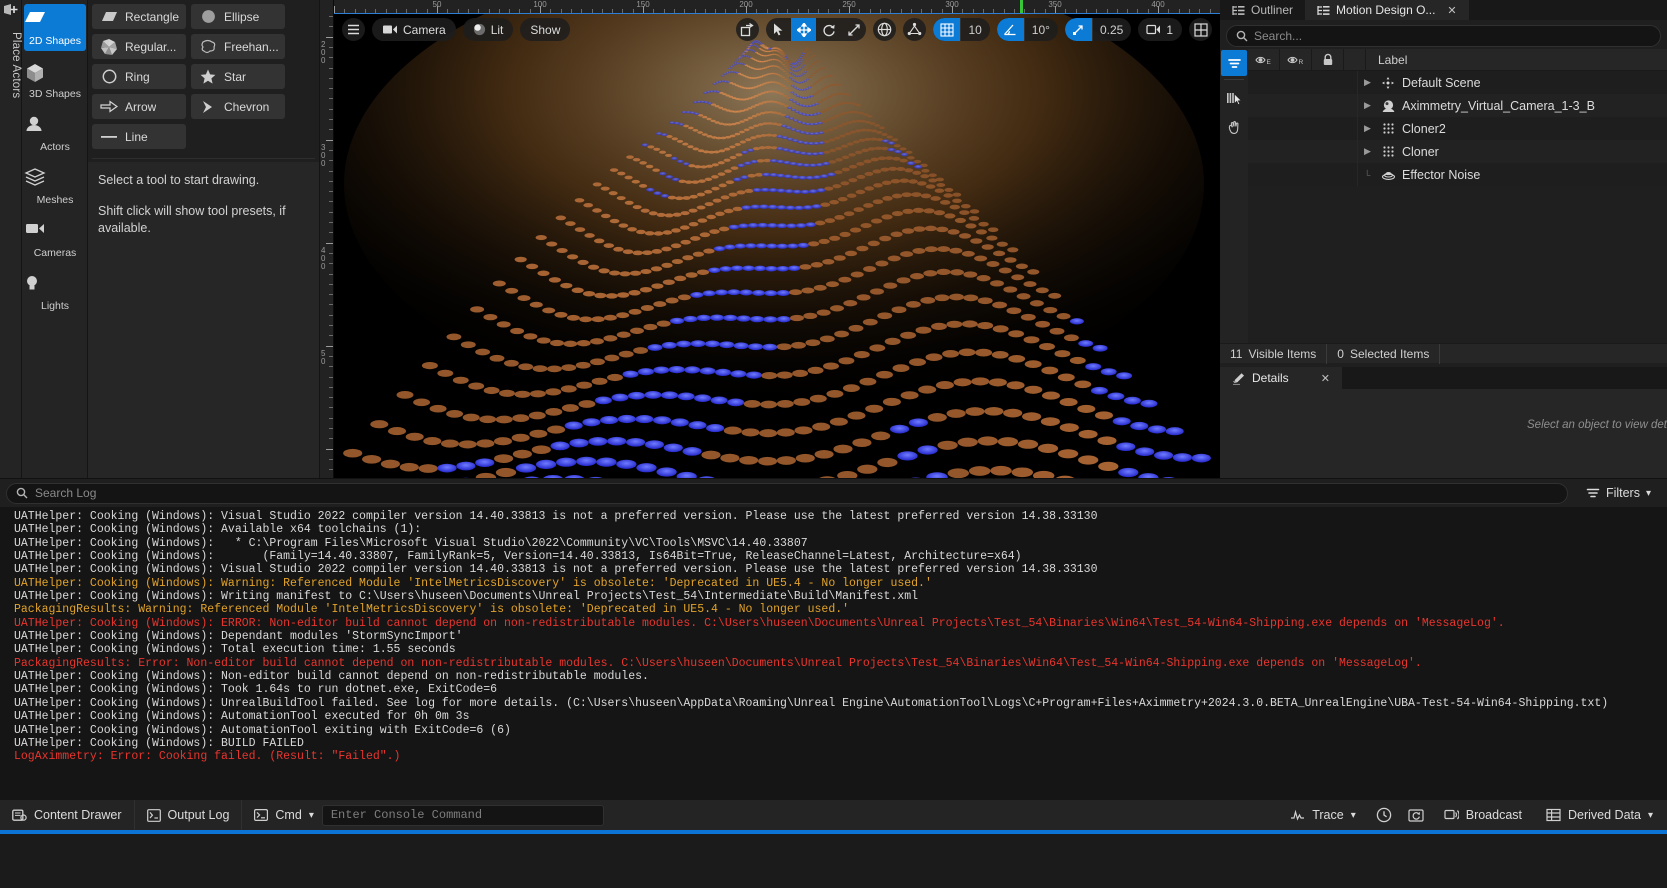 This screenshot has height=888, width=1667. Describe the element at coordinates (947, 29) in the screenshot. I see `grid-snap-icon` at that location.